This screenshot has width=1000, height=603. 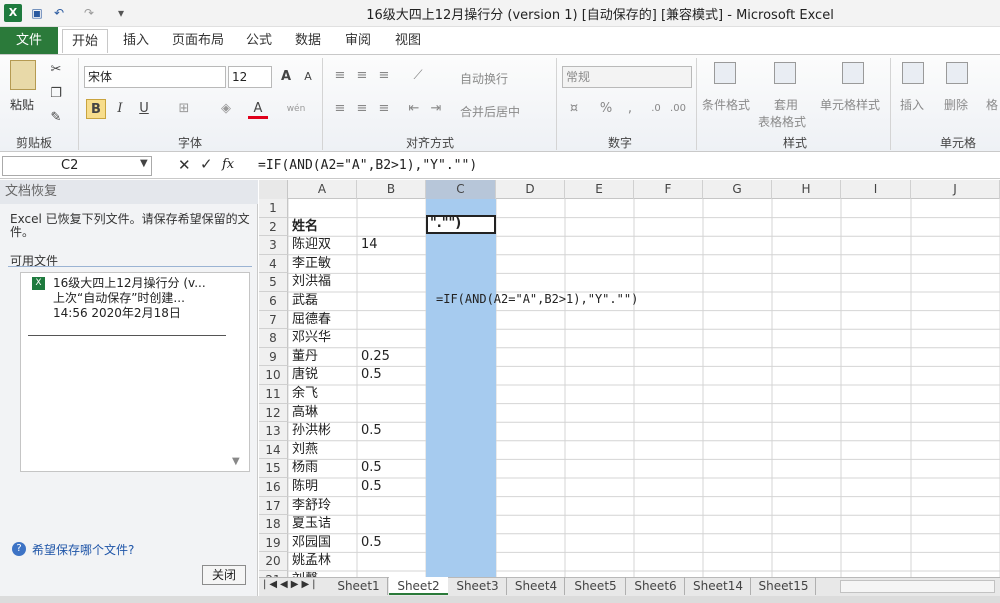 What do you see at coordinates (310, 506) in the screenshot?
I see `cell-a17: 李舒玲` at bounding box center [310, 506].